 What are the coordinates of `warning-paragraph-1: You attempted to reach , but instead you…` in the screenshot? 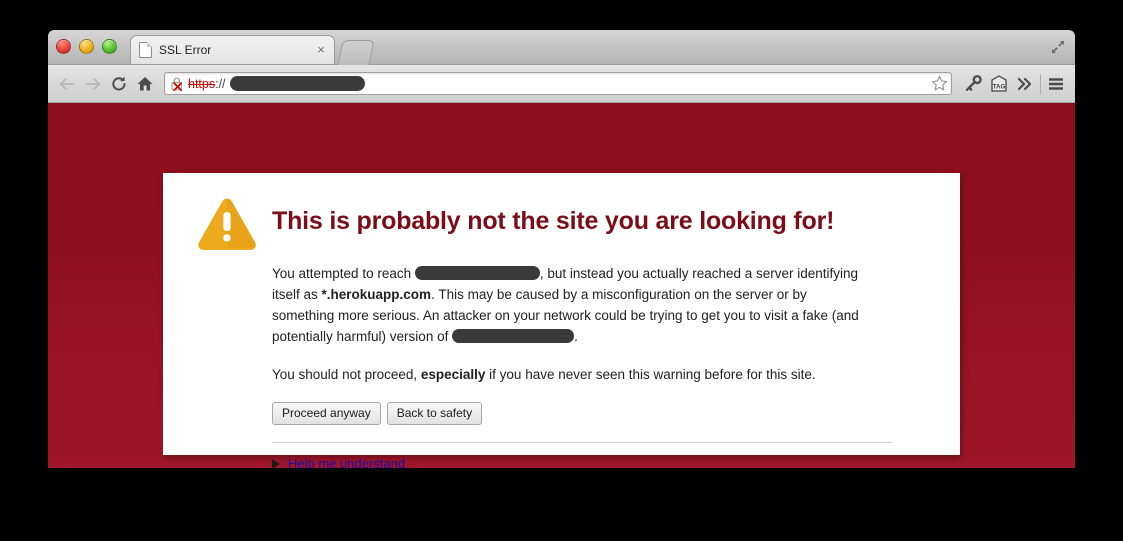 It's located at (572, 305).